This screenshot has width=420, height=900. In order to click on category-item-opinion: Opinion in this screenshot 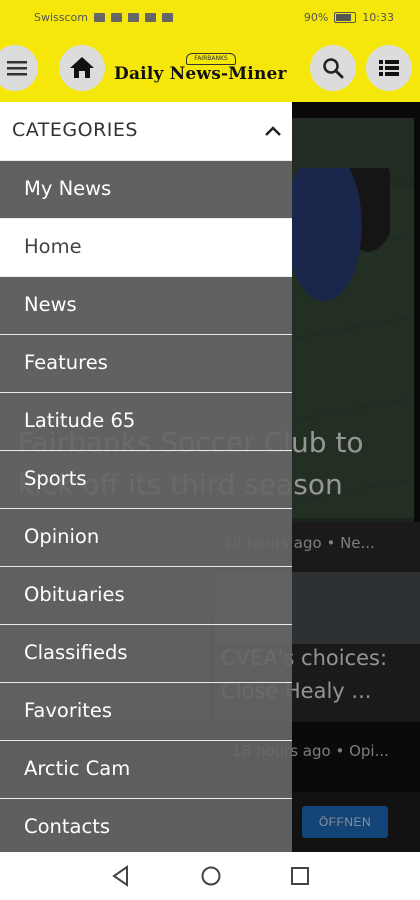, I will do `click(146, 537)`.